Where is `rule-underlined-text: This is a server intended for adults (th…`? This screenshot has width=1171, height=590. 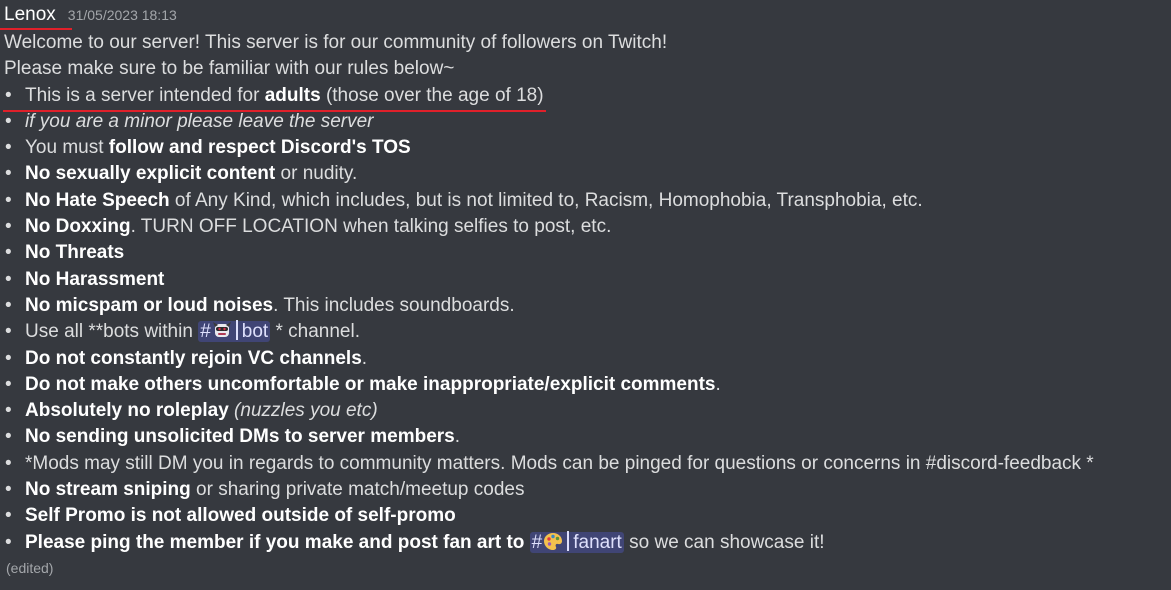 rule-underlined-text: This is a server intended for adults (th… is located at coordinates (274, 97).